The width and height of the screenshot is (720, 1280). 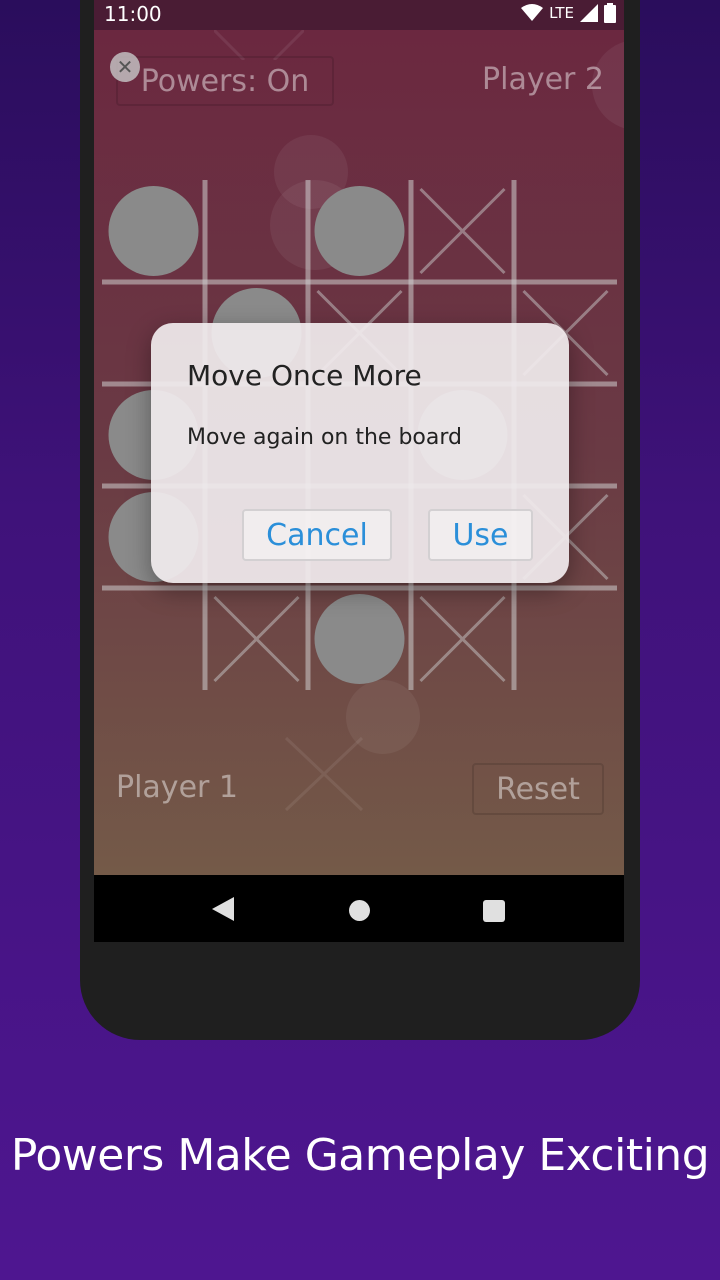 What do you see at coordinates (125, 67) in the screenshot?
I see `close-icon: ✕` at bounding box center [125, 67].